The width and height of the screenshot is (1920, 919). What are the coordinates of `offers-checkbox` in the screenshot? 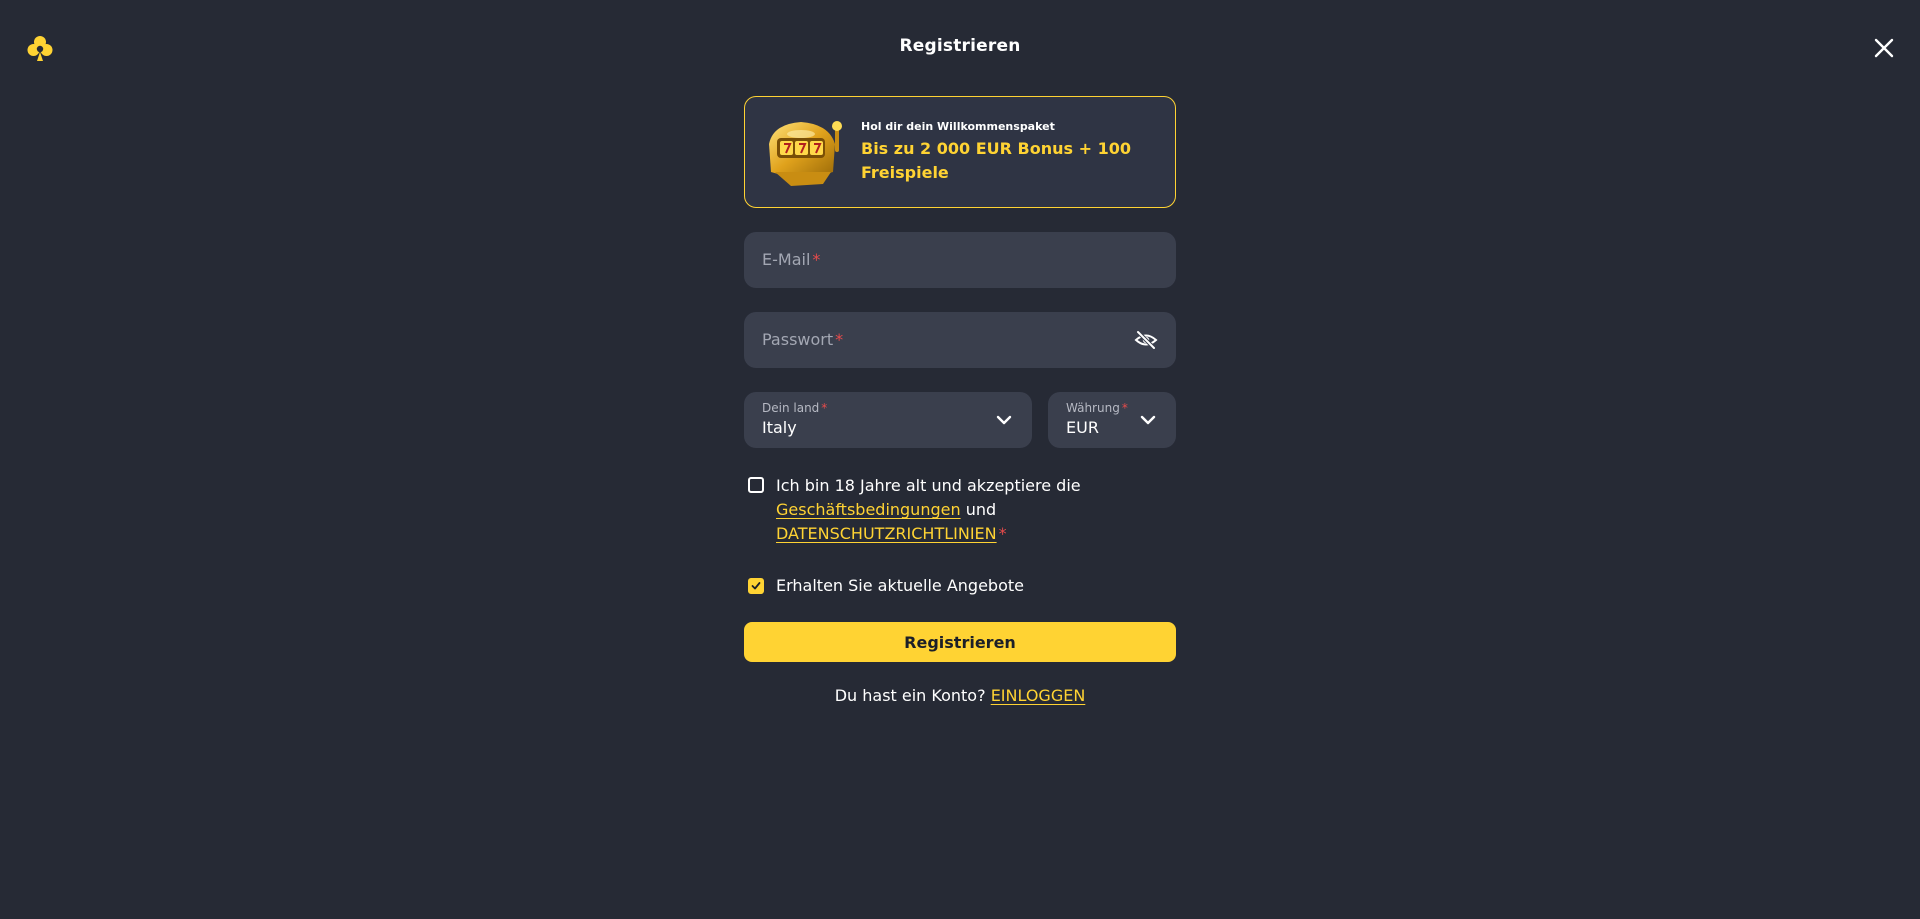 It's located at (756, 586).